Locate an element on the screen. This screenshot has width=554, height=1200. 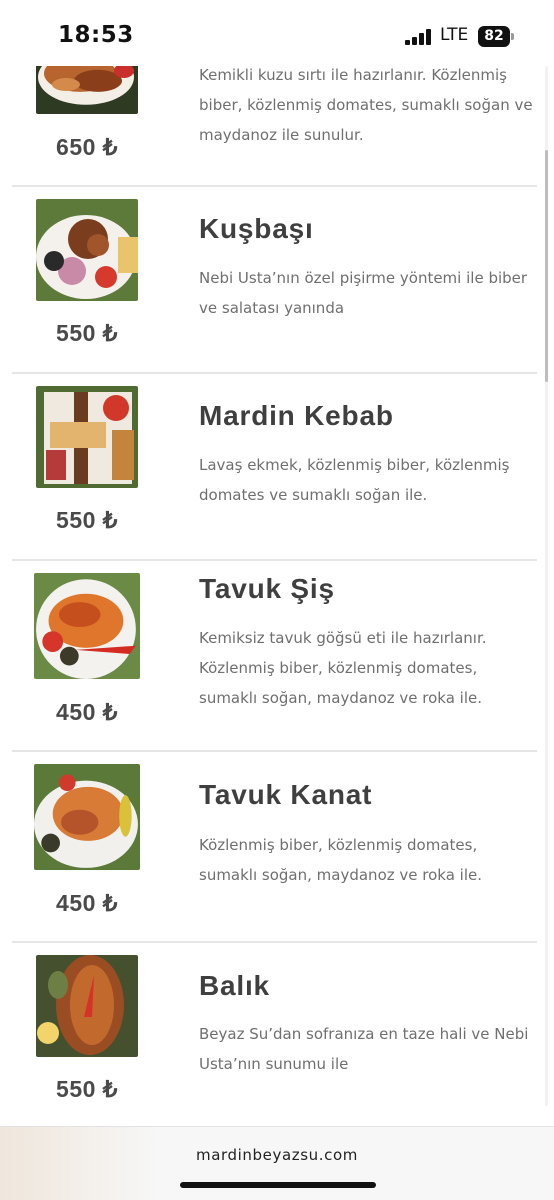
dish-name: Kuşbaşı is located at coordinates (256, 228).